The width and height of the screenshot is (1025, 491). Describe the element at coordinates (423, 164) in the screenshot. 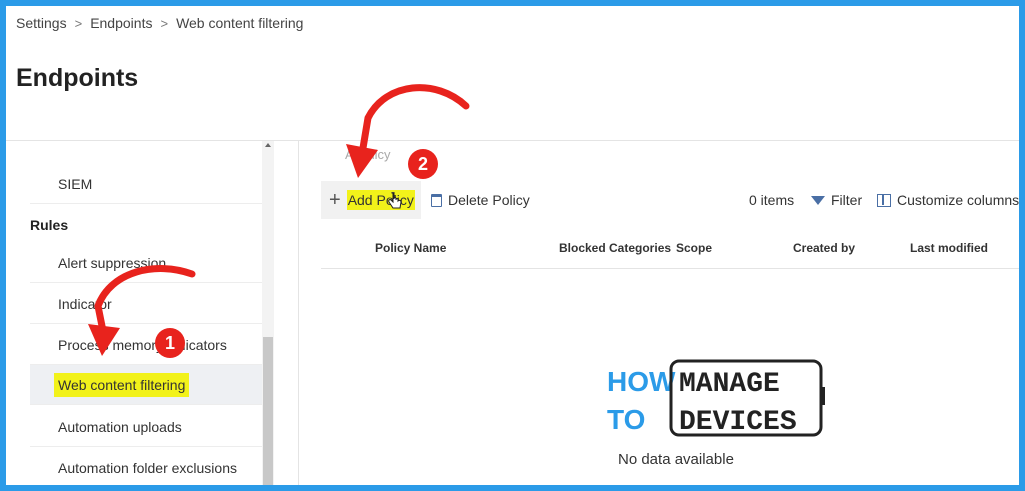

I see `step-badge-2: 2` at that location.